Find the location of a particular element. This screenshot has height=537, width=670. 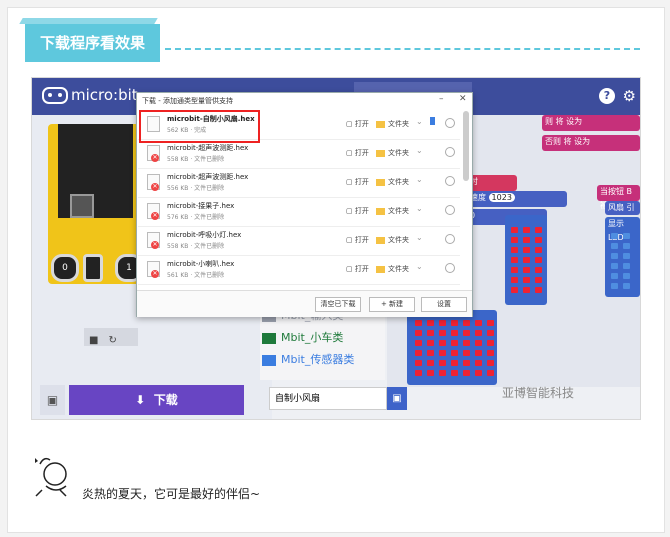

save-icon: ▣ is located at coordinates (397, 398).